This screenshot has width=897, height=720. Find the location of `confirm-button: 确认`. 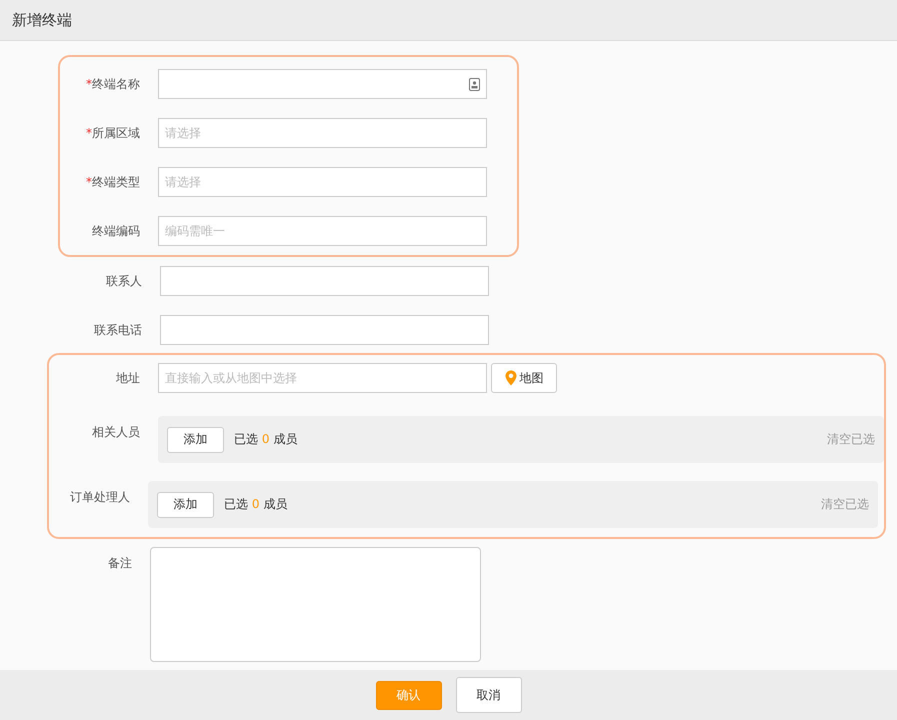

confirm-button: 确认 is located at coordinates (409, 695).